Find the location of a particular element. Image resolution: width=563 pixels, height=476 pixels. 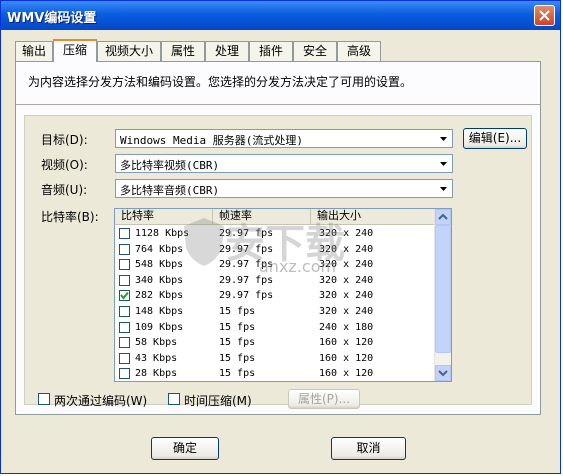

checkmark-icon is located at coordinates (124, 296).